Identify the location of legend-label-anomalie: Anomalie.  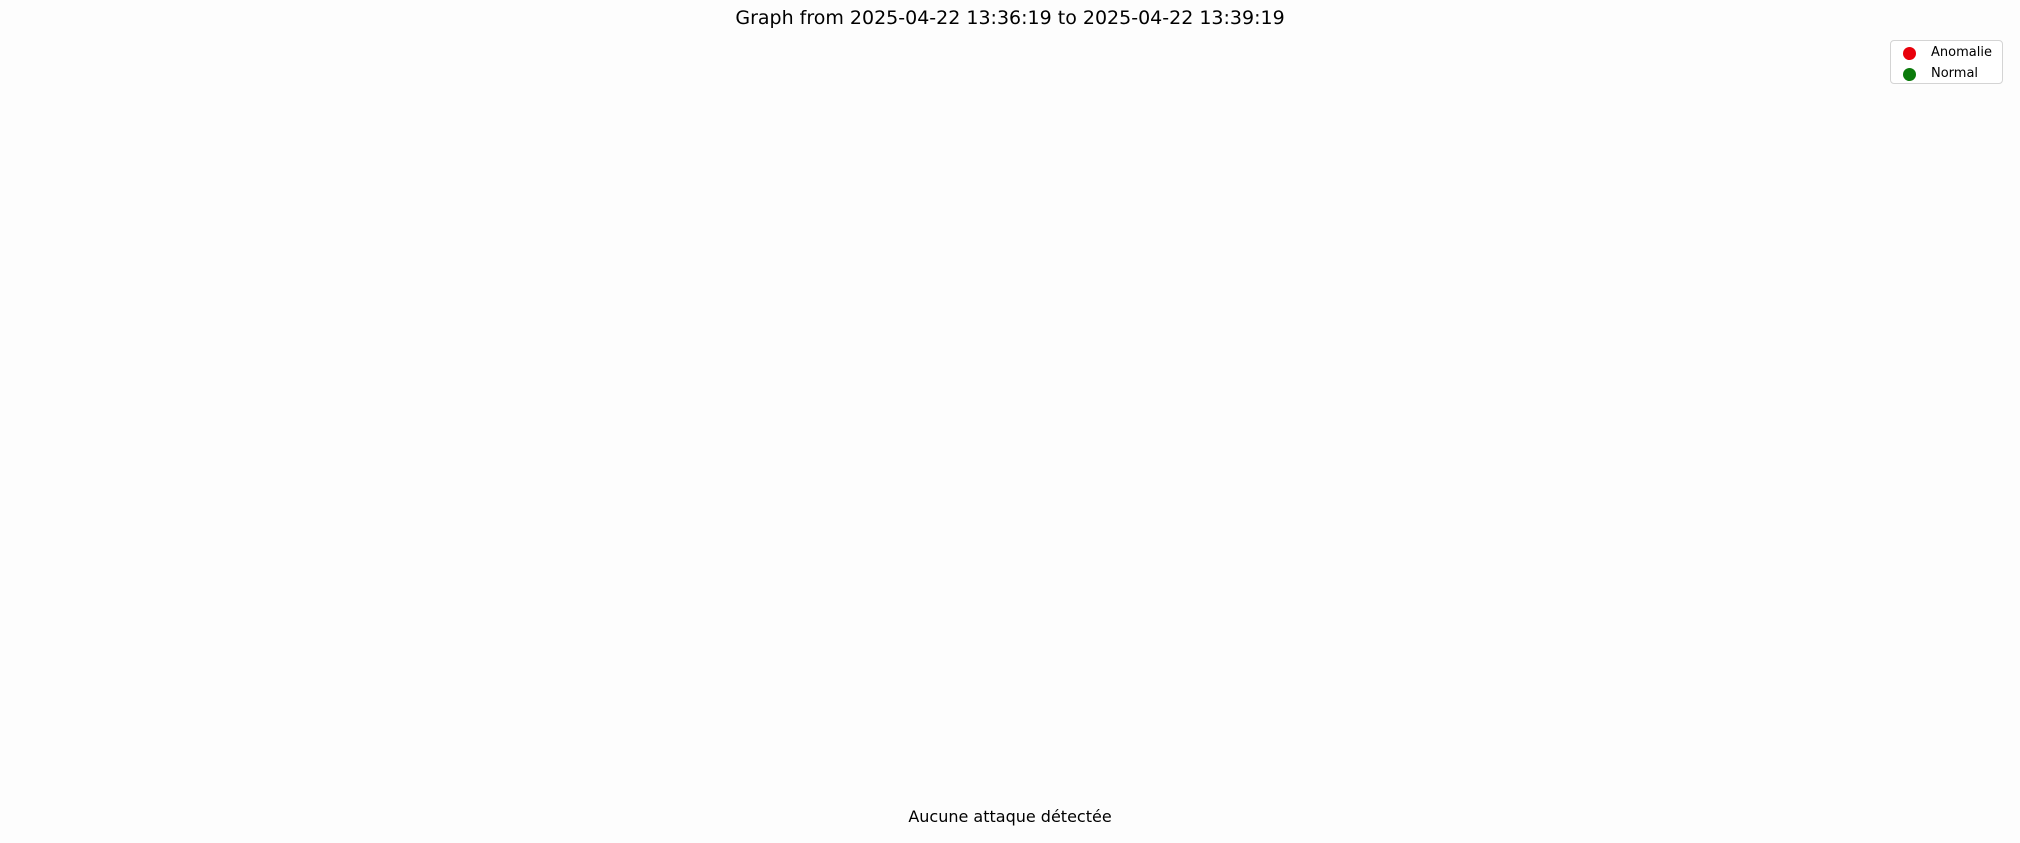
(1961, 52).